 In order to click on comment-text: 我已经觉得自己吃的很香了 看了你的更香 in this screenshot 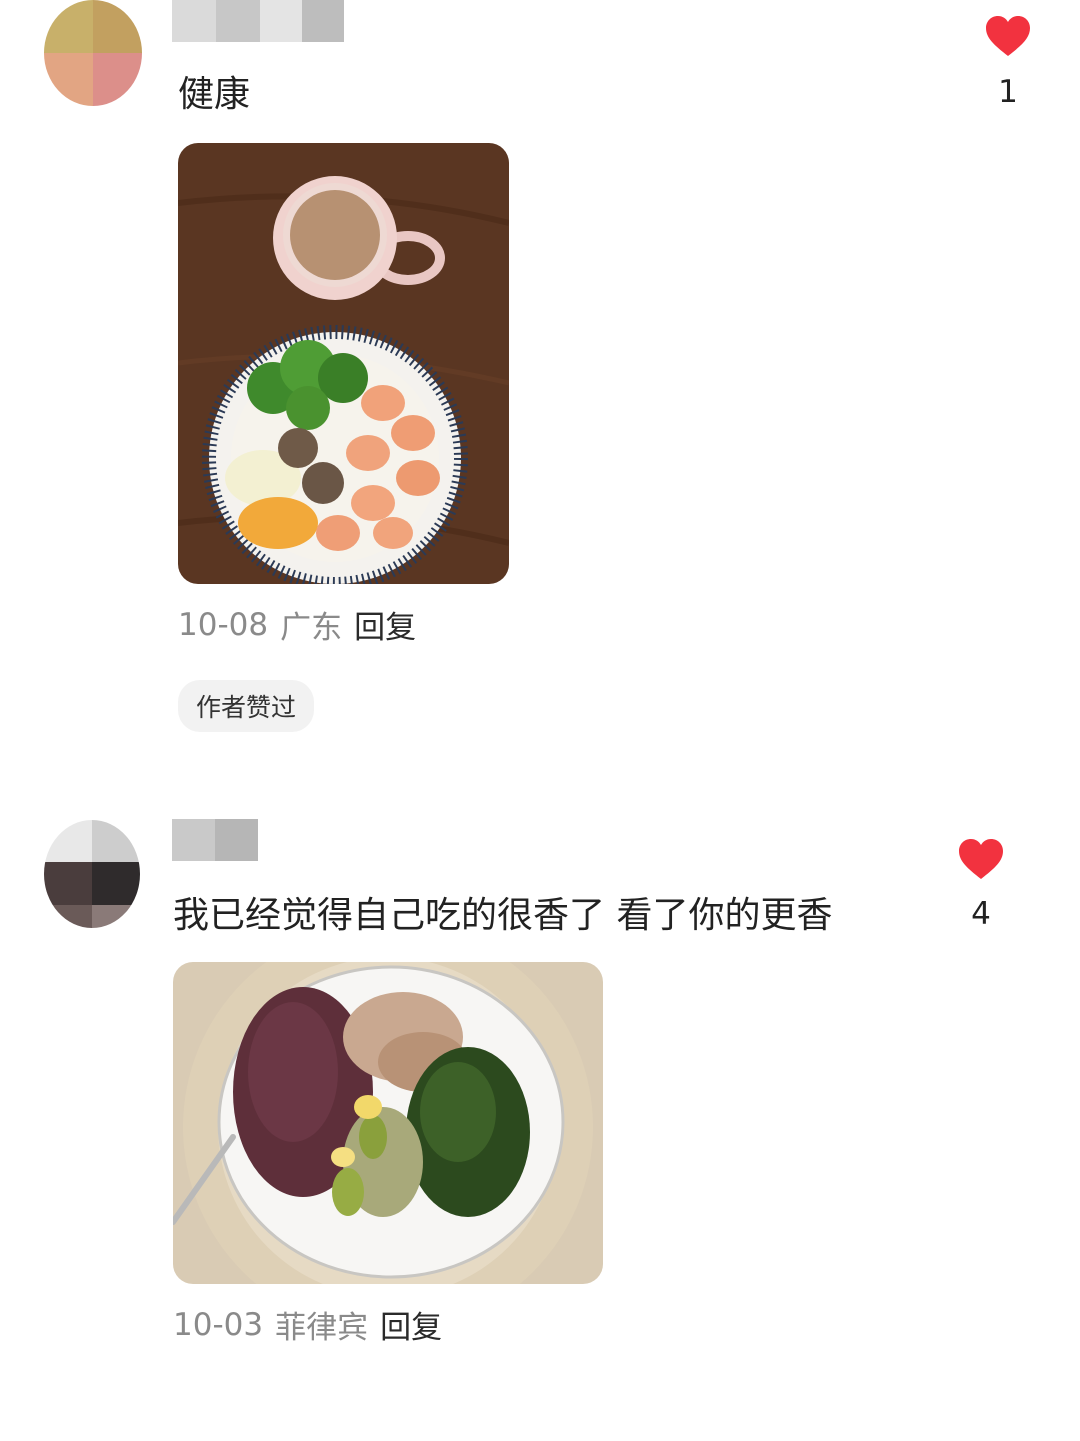, I will do `click(503, 915)`.